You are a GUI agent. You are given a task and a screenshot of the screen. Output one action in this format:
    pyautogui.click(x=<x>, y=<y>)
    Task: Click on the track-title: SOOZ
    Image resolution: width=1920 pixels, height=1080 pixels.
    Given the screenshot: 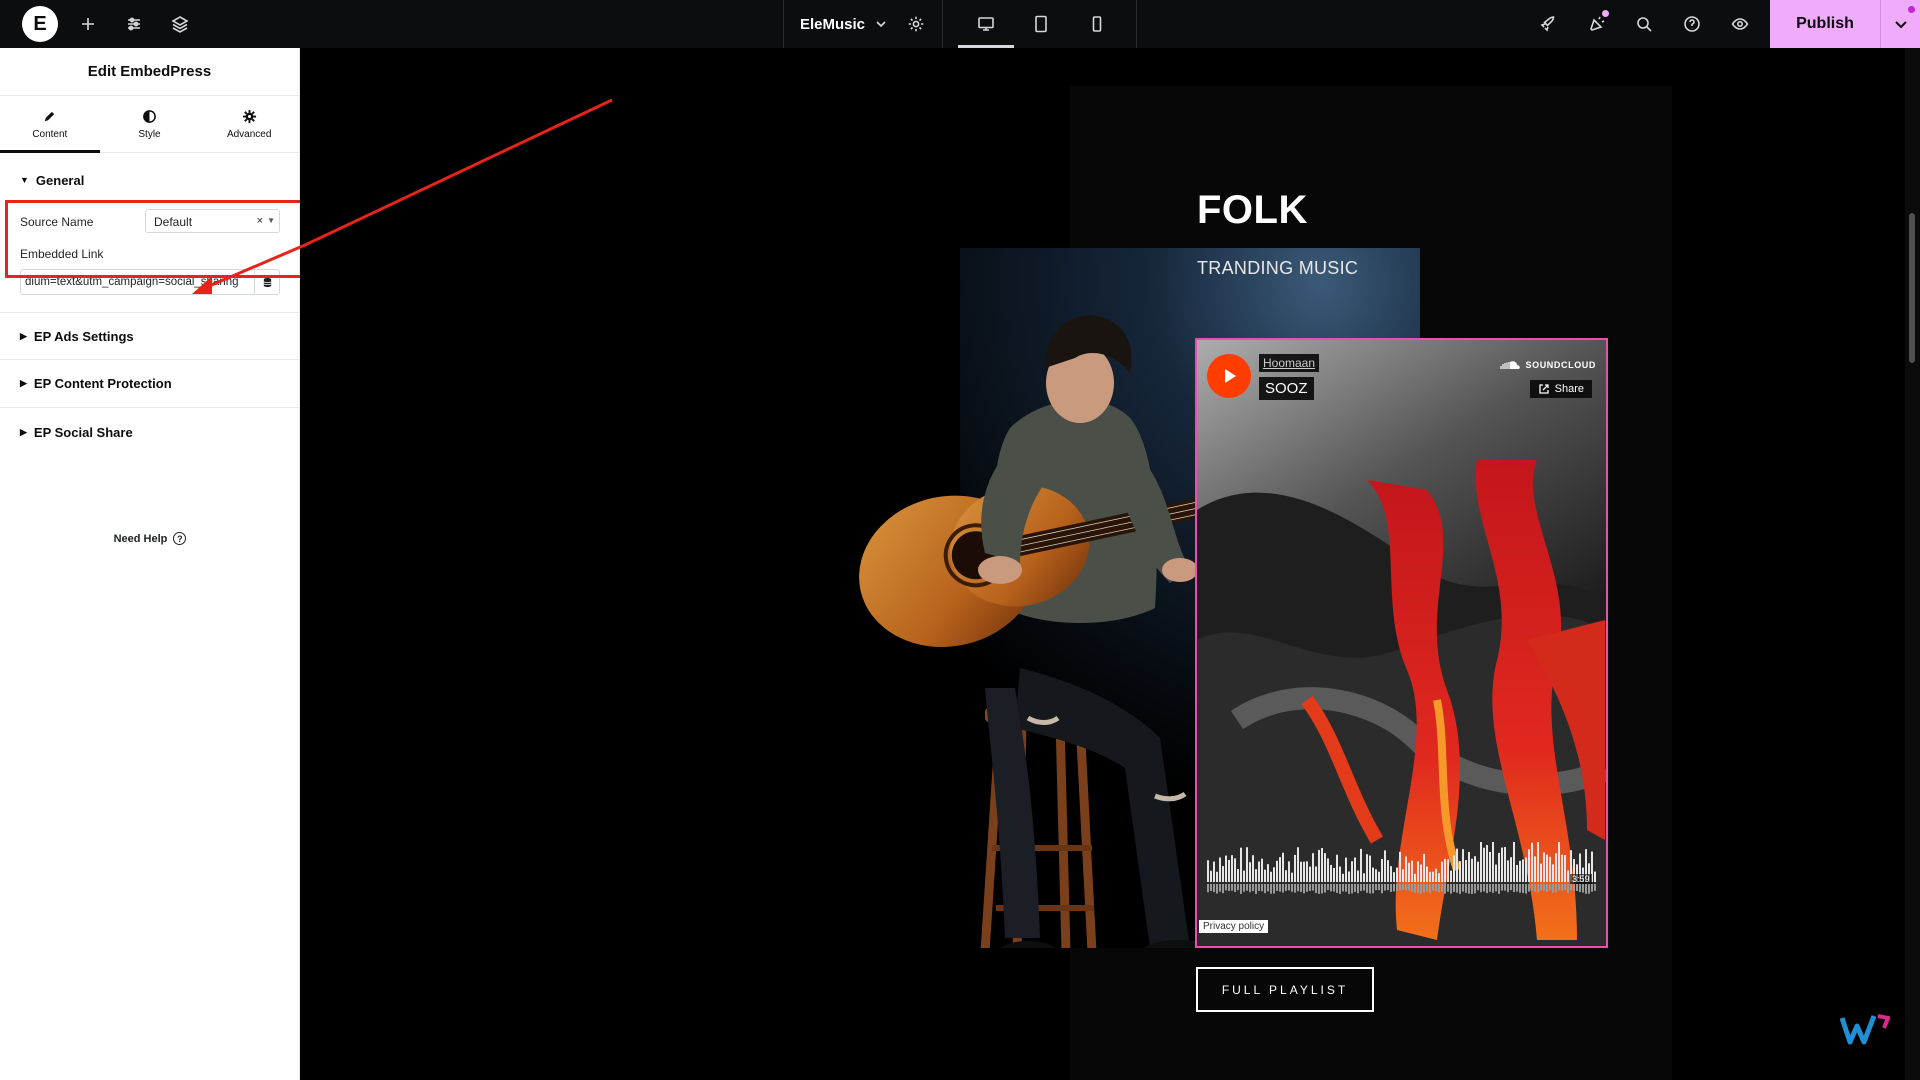 What is the action you would take?
    pyautogui.click(x=1286, y=388)
    